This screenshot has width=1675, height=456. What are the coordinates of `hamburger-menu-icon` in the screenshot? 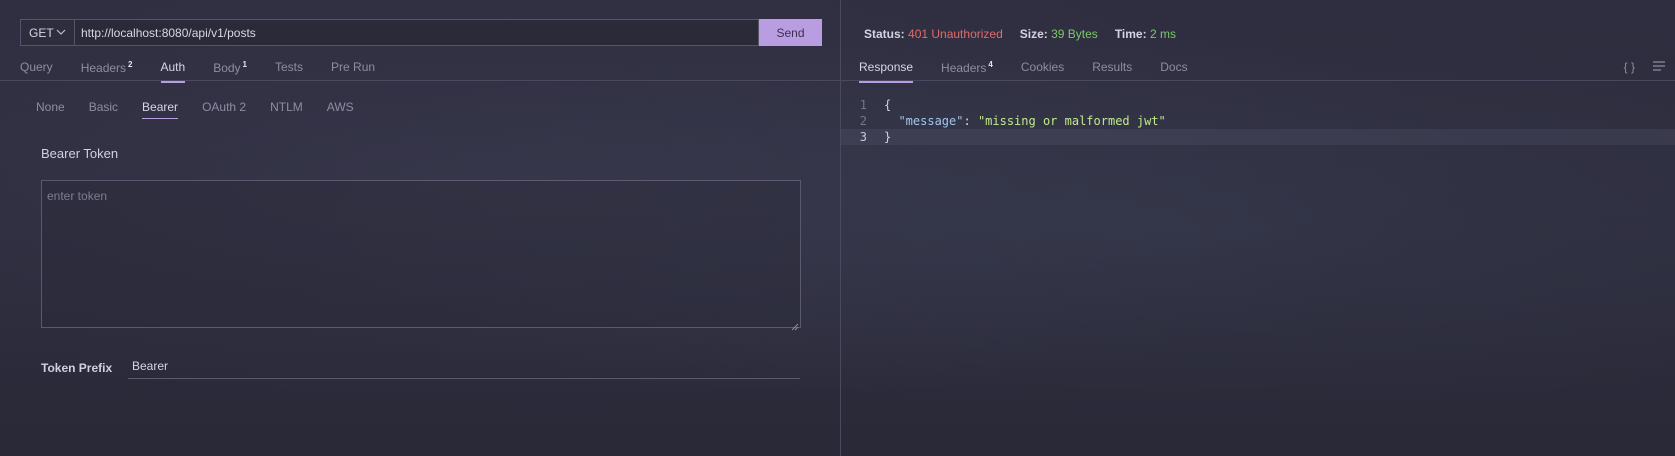 It's located at (1659, 67).